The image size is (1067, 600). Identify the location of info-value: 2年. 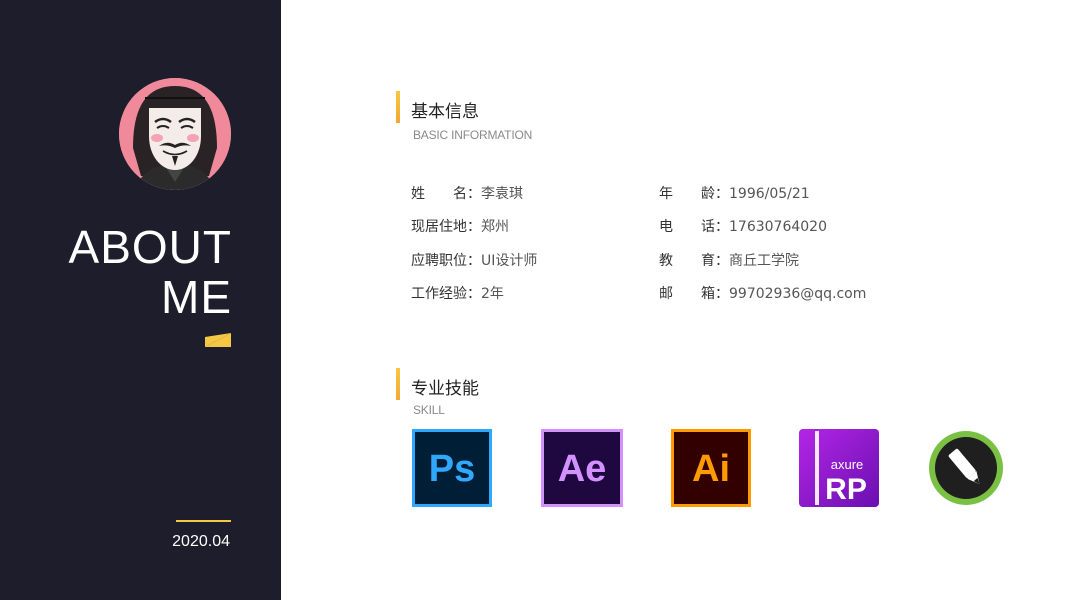
(492, 294).